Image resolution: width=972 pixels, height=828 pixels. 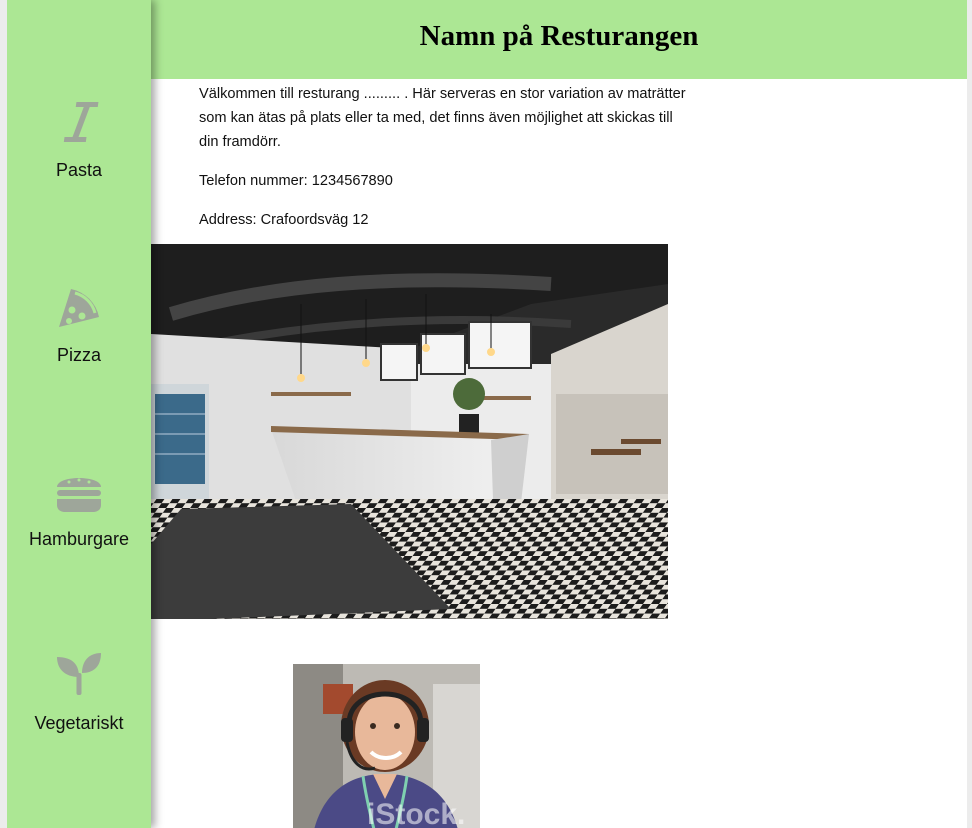 What do you see at coordinates (79, 491) in the screenshot?
I see `burger-icon` at bounding box center [79, 491].